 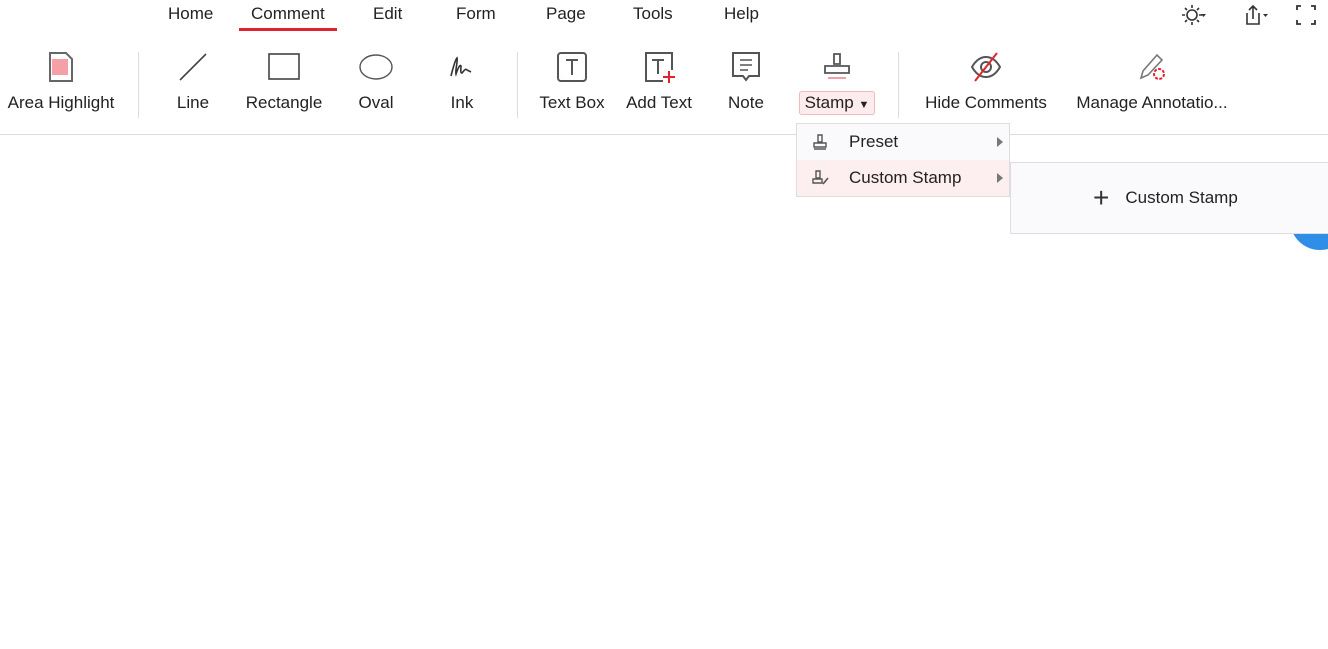 I want to click on tab-home: Home, so click(x=190, y=17).